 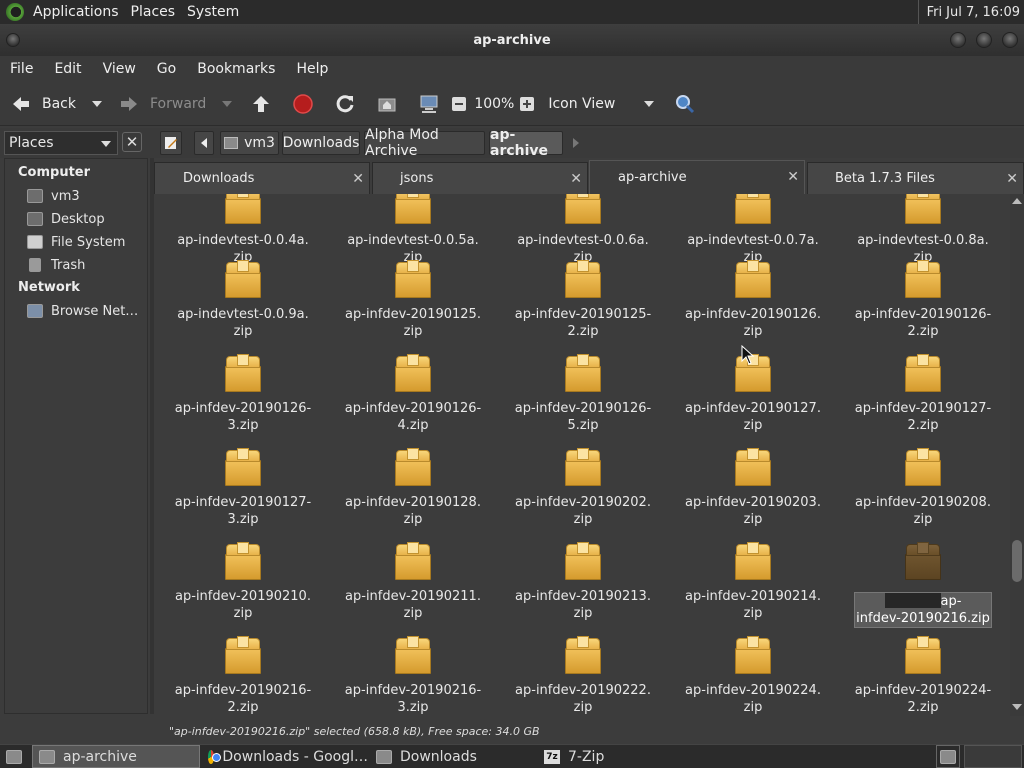 What do you see at coordinates (68, 69) in the screenshot?
I see `menu-edit: Edit` at bounding box center [68, 69].